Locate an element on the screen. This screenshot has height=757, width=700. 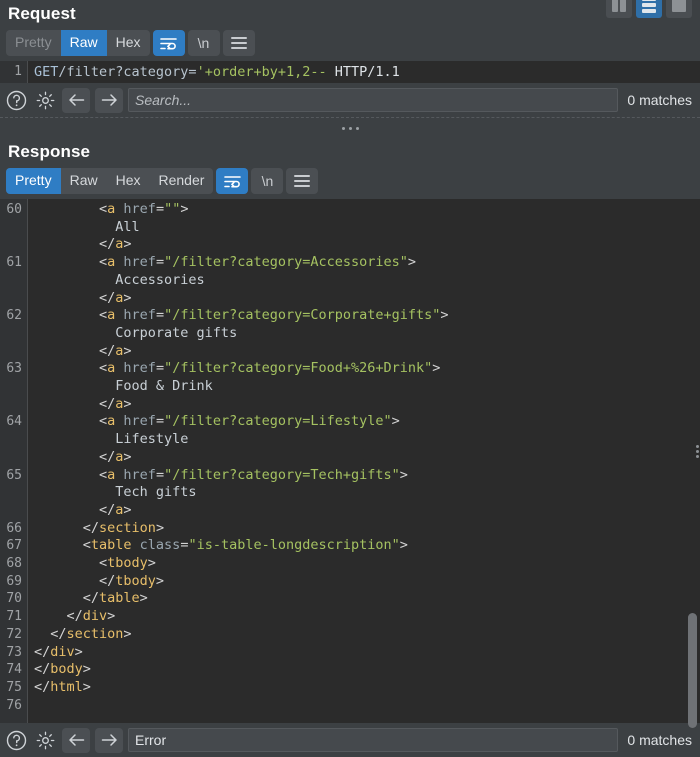
response-tab-raw: Raw is located at coordinates (84, 181).